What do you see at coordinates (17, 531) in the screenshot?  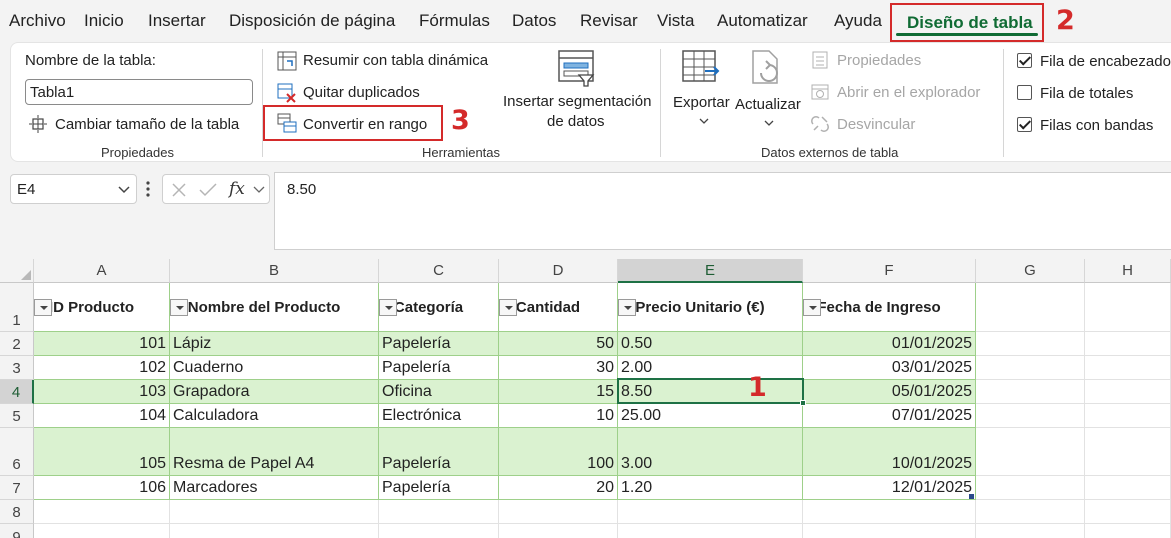 I see `row-header-9: 9` at bounding box center [17, 531].